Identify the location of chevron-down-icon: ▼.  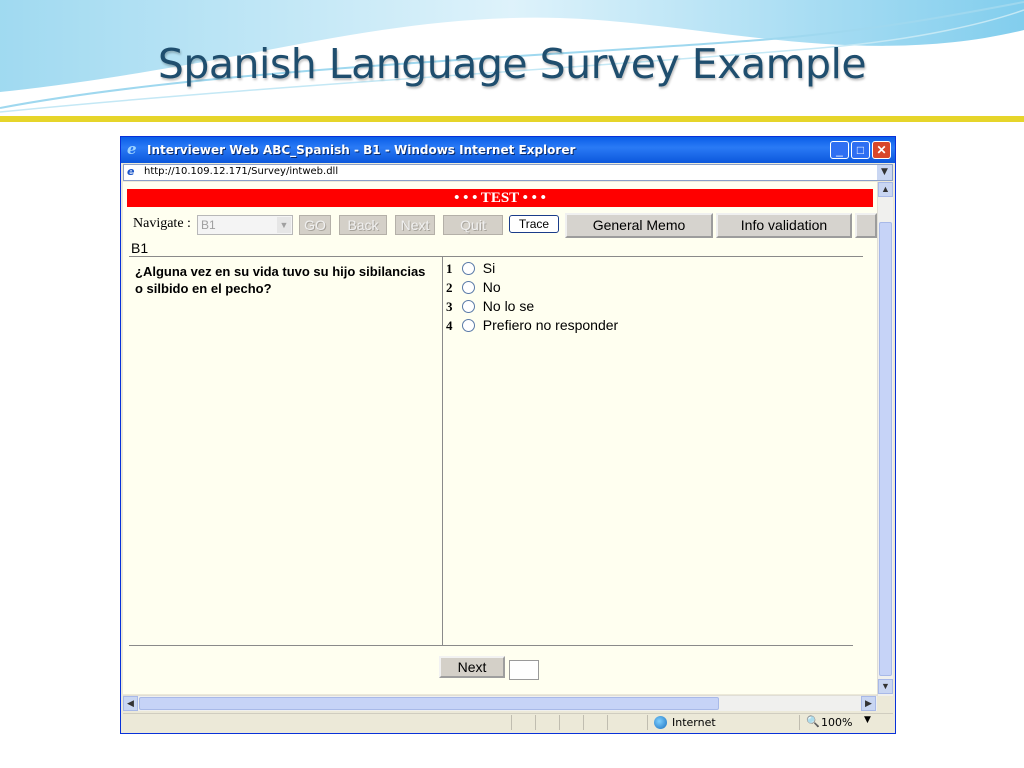
(284, 225).